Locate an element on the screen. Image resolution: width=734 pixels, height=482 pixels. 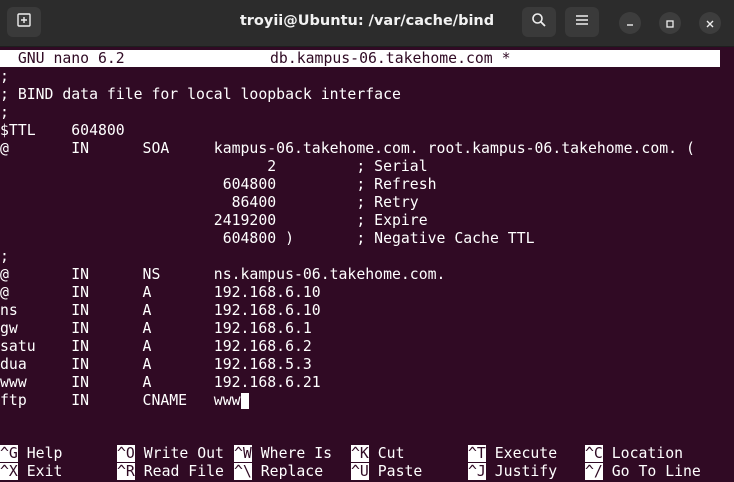
shortcut-label: Where Is is located at coordinates (296, 453).